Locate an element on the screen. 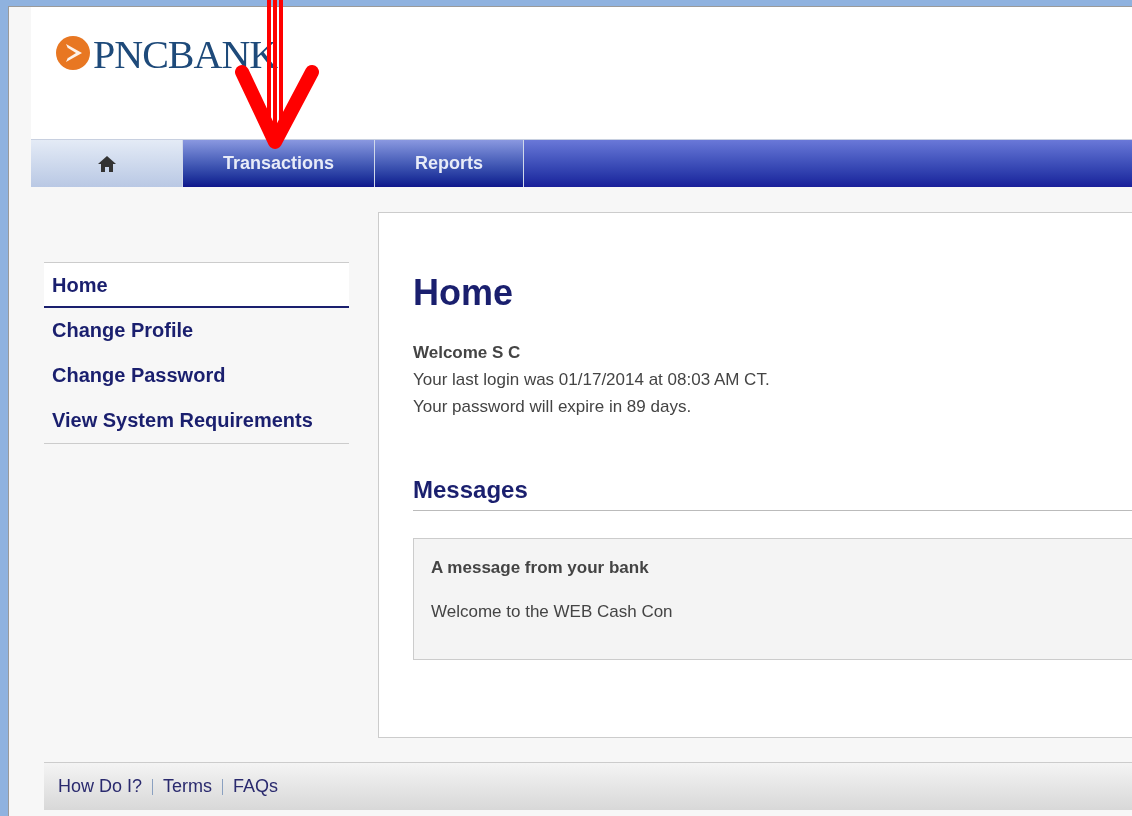 This screenshot has width=1132, height=816. messages-heading: Messages is located at coordinates (772, 492).